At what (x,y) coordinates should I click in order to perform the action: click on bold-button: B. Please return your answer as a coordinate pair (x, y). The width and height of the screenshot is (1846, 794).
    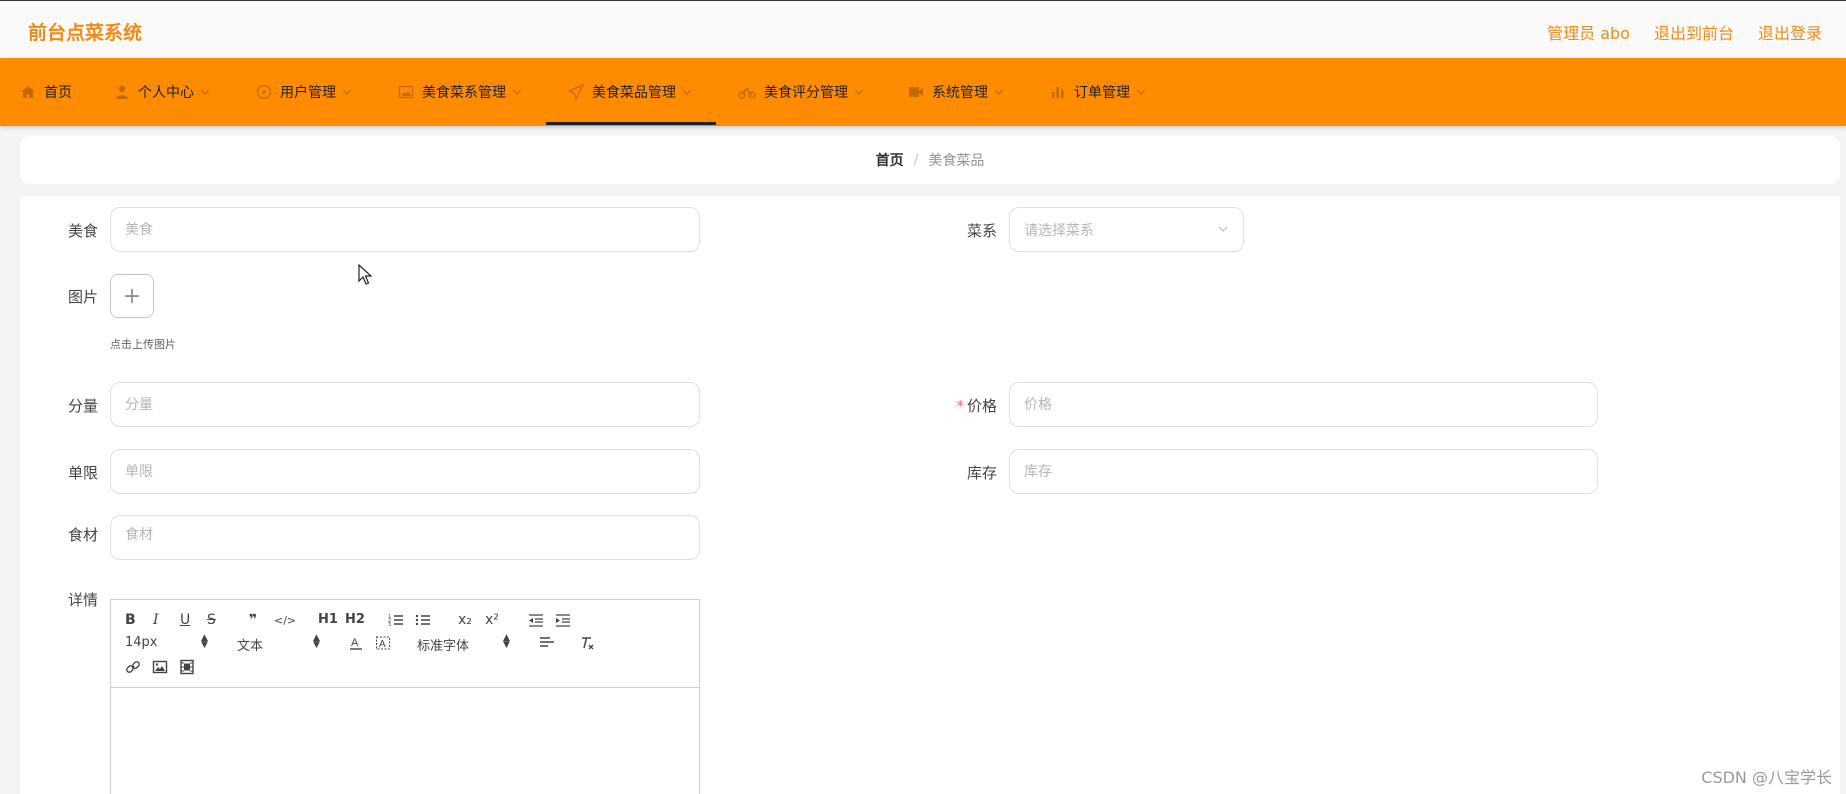
    Looking at the image, I should click on (130, 620).